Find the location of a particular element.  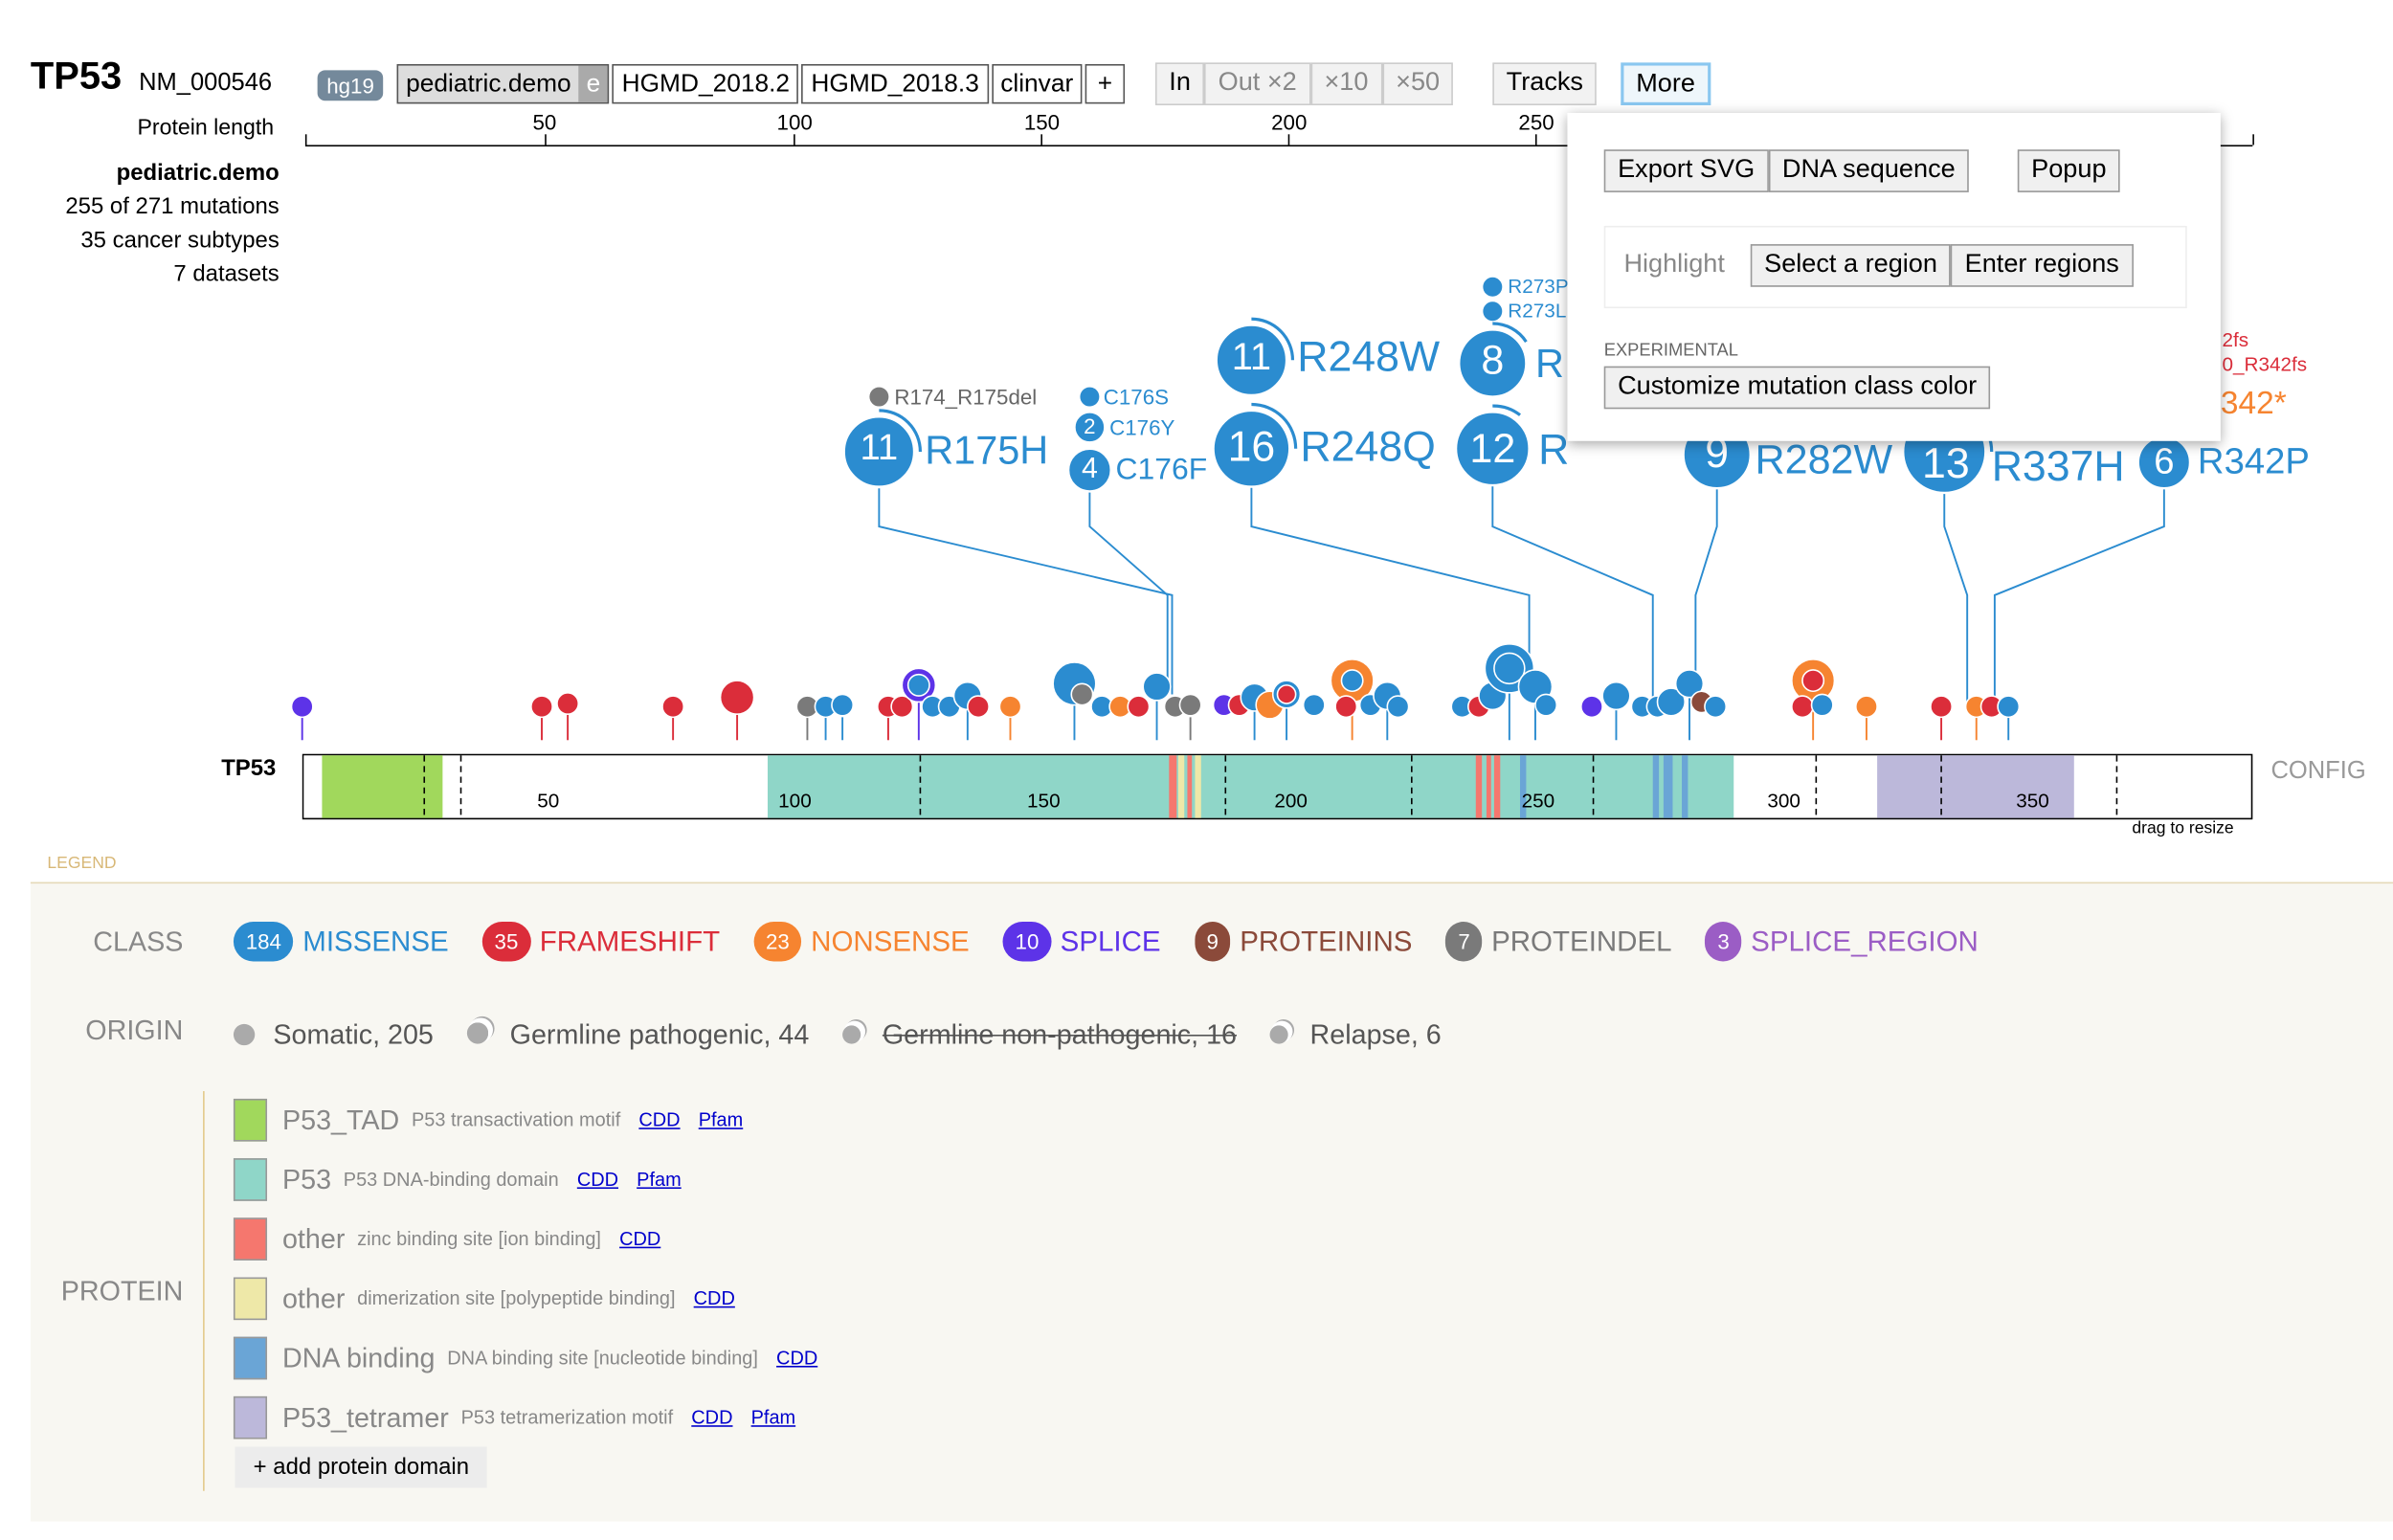

class-missense: 184 MISSENSE is located at coordinates (341, 942).